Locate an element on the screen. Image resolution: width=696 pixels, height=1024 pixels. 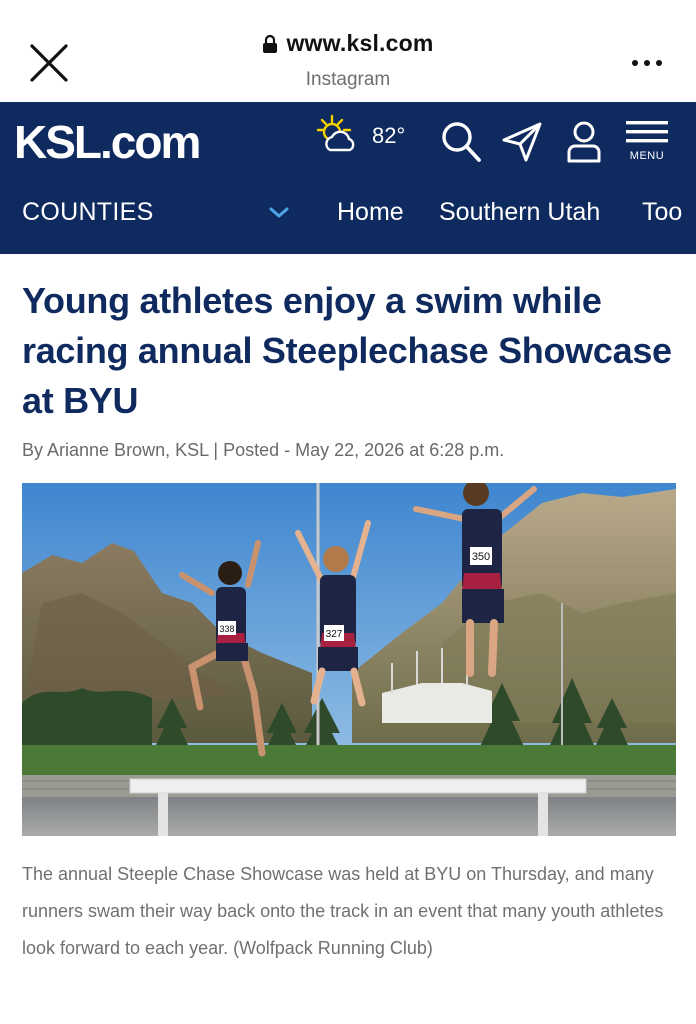
bib-number-2: 327 is located at coordinates (334, 634).